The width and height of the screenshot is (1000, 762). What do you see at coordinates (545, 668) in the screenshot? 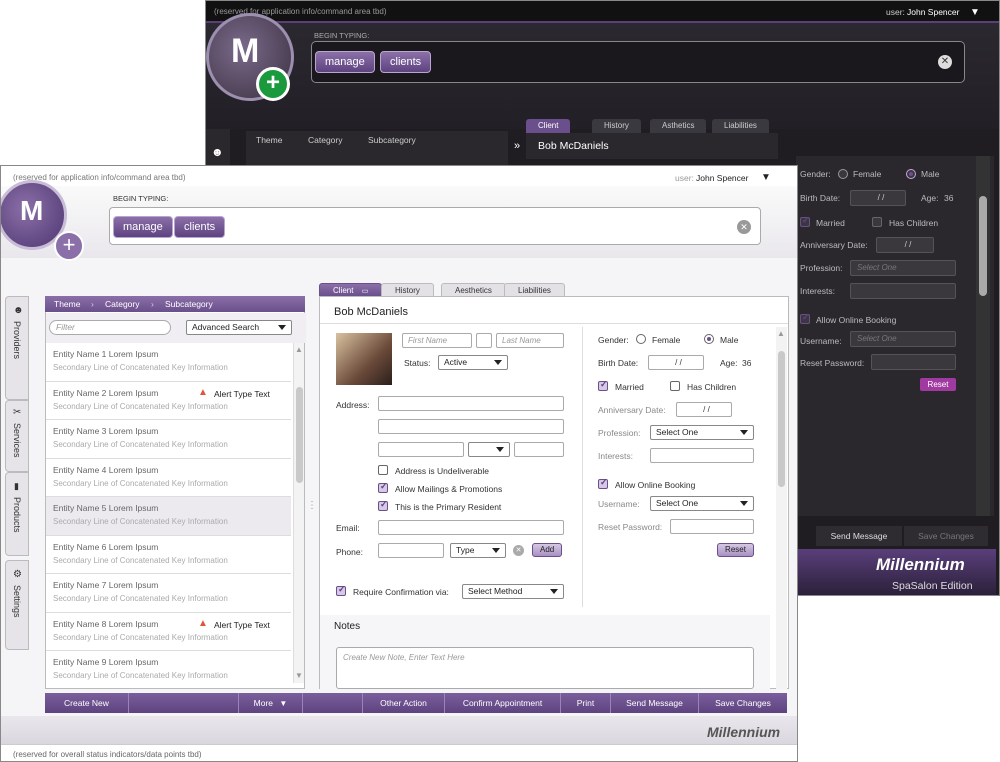
I see `notes-textarea: Create New Note, Enter Text Here` at bounding box center [545, 668].